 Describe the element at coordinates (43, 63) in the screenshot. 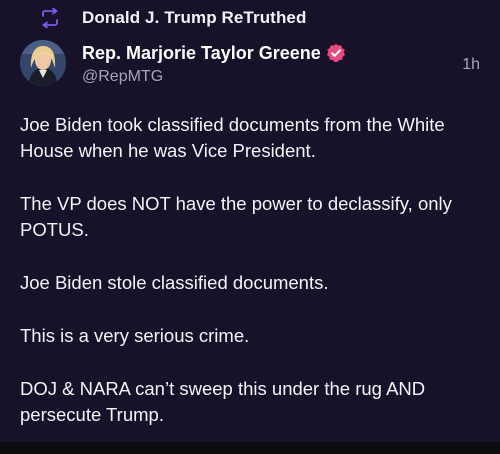

I see `avatar` at that location.